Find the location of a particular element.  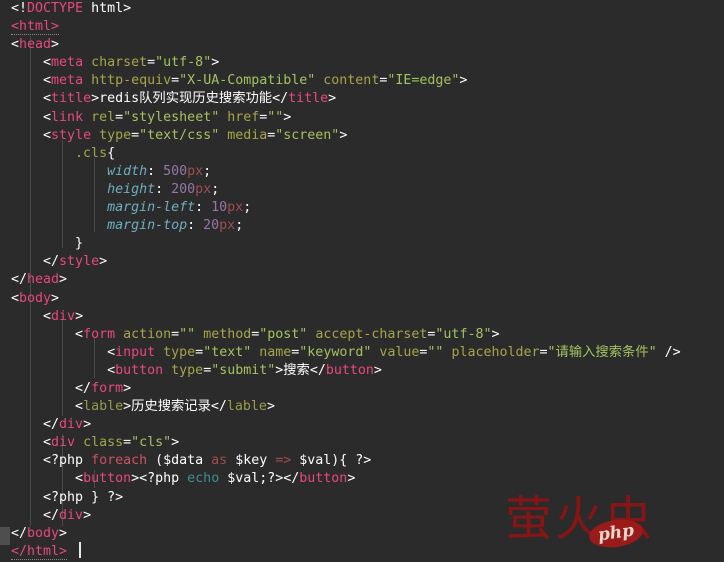

token-attr: charset is located at coordinates (119, 63).